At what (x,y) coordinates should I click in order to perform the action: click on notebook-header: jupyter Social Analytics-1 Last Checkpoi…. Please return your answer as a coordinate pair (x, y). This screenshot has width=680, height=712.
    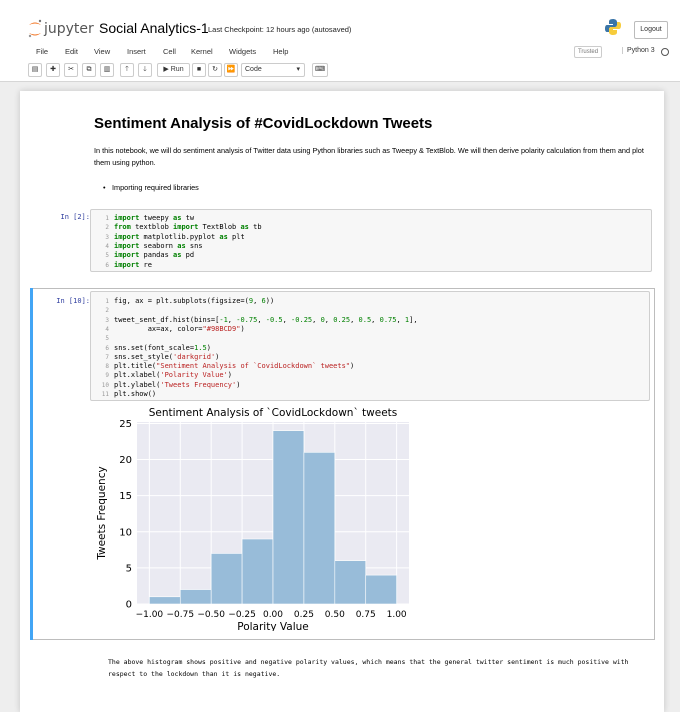
    Looking at the image, I should click on (340, 41).